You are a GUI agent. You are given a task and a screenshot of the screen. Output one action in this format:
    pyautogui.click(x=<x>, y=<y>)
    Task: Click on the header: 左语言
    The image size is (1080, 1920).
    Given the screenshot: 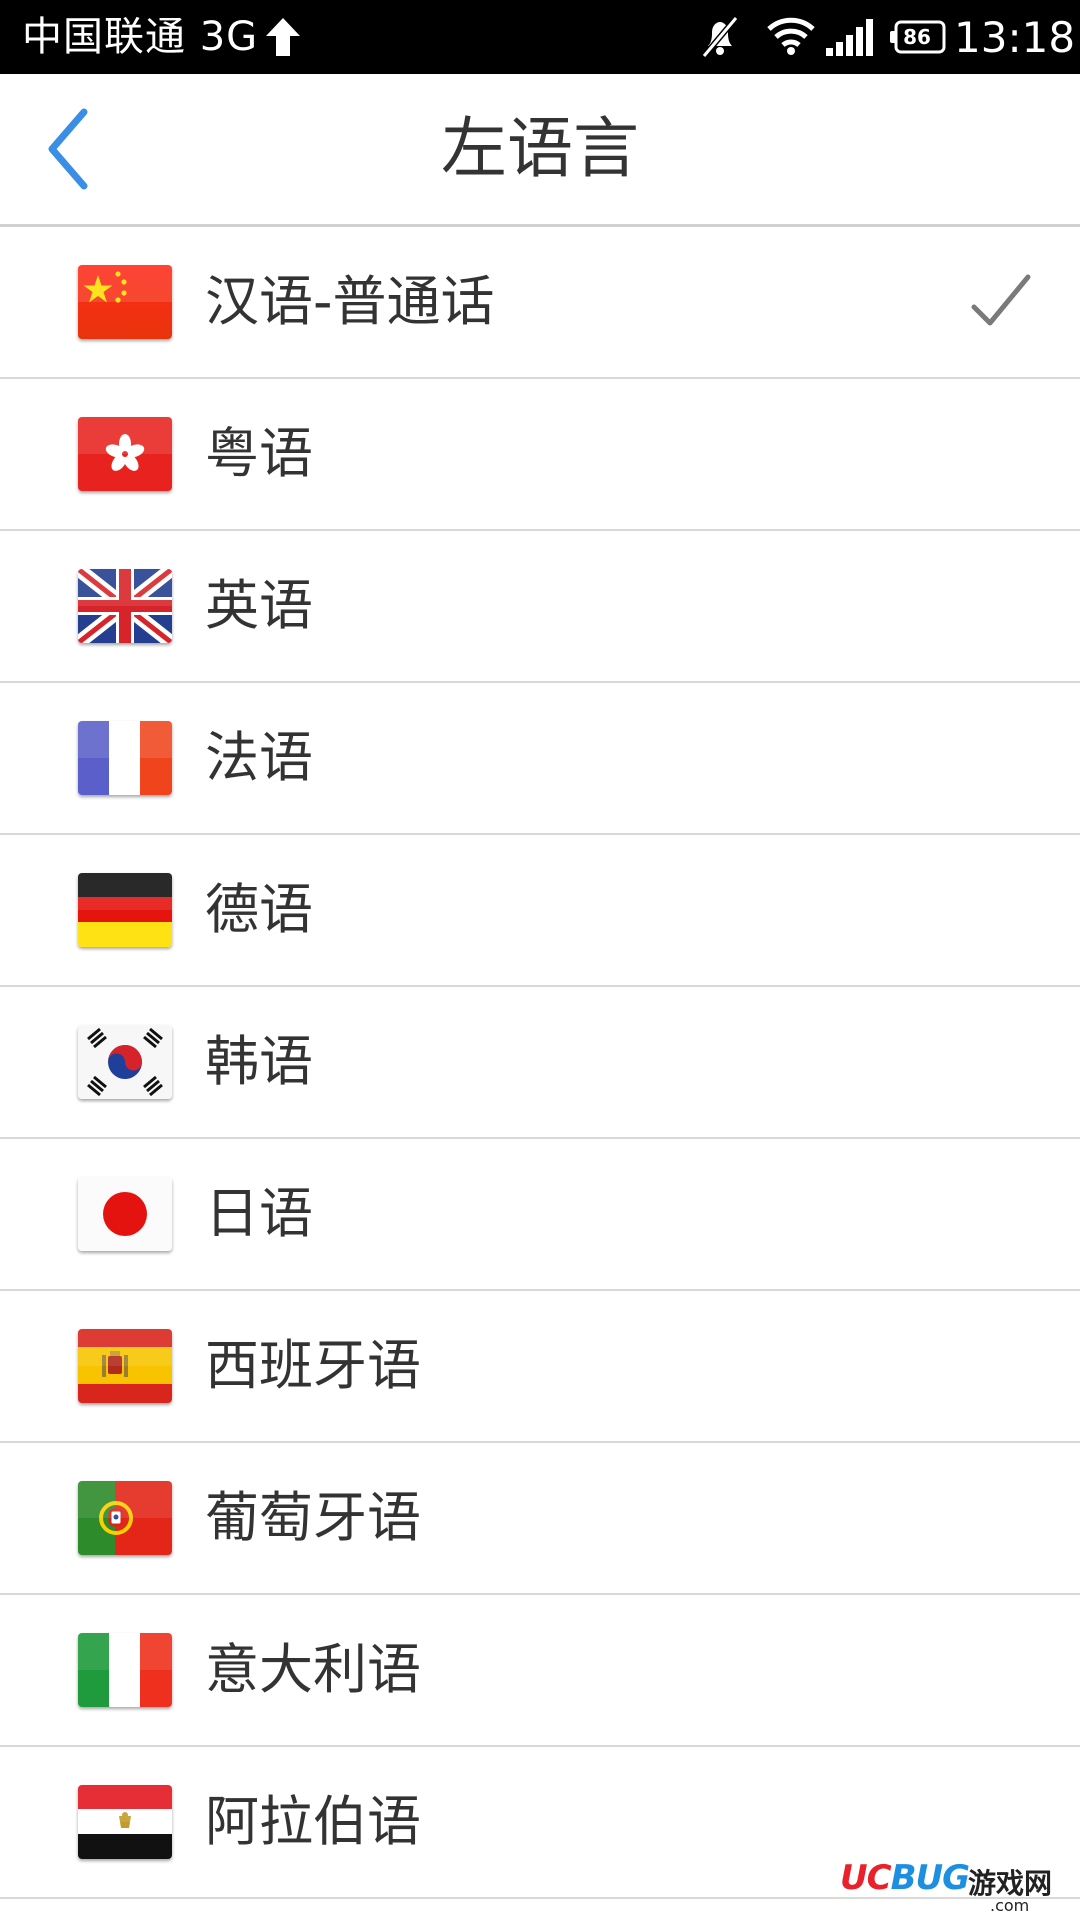 What is the action you would take?
    pyautogui.click(x=540, y=150)
    